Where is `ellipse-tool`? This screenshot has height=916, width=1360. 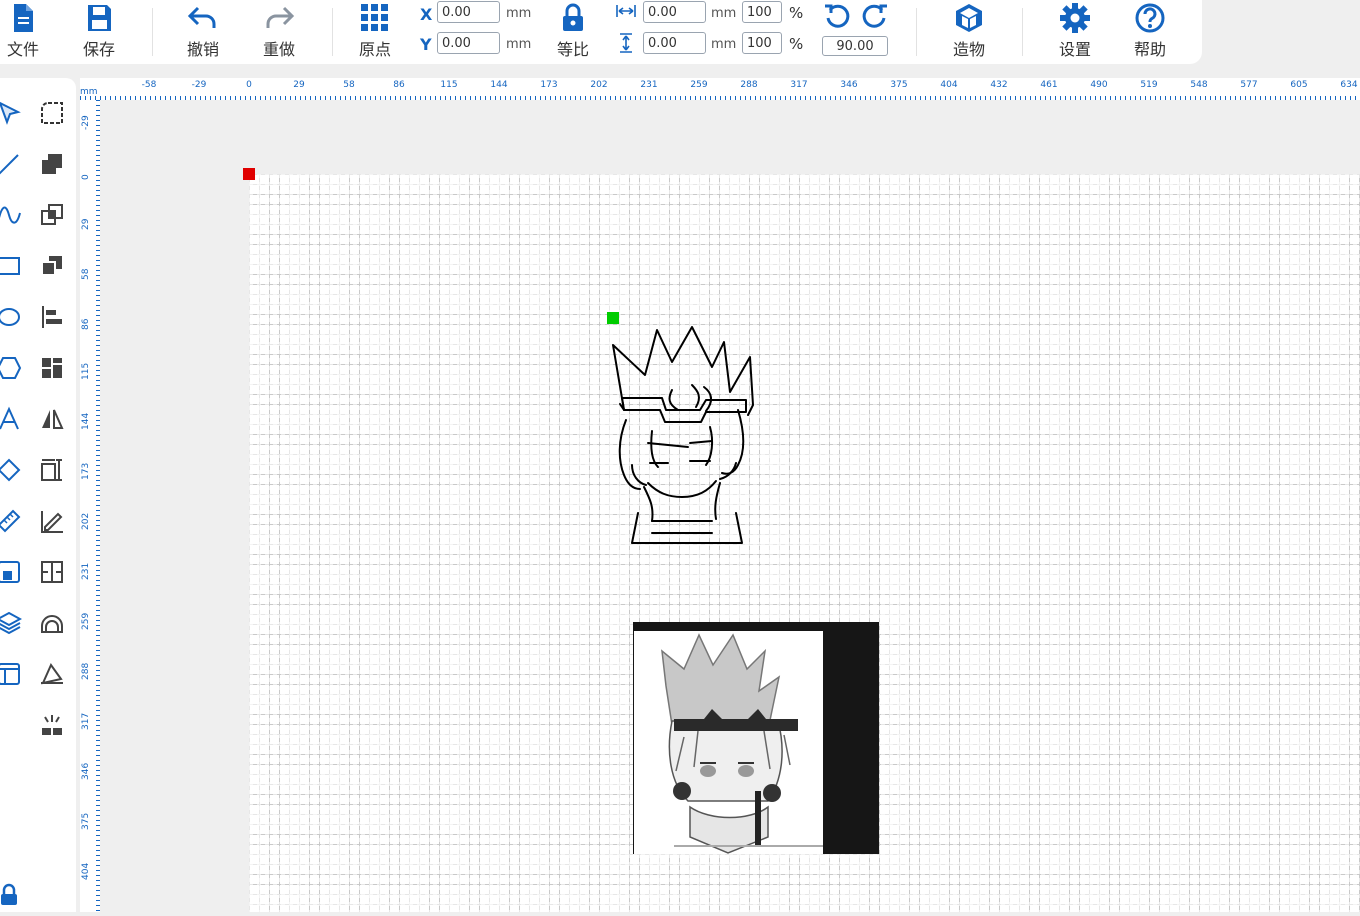 ellipse-tool is located at coordinates (13, 317).